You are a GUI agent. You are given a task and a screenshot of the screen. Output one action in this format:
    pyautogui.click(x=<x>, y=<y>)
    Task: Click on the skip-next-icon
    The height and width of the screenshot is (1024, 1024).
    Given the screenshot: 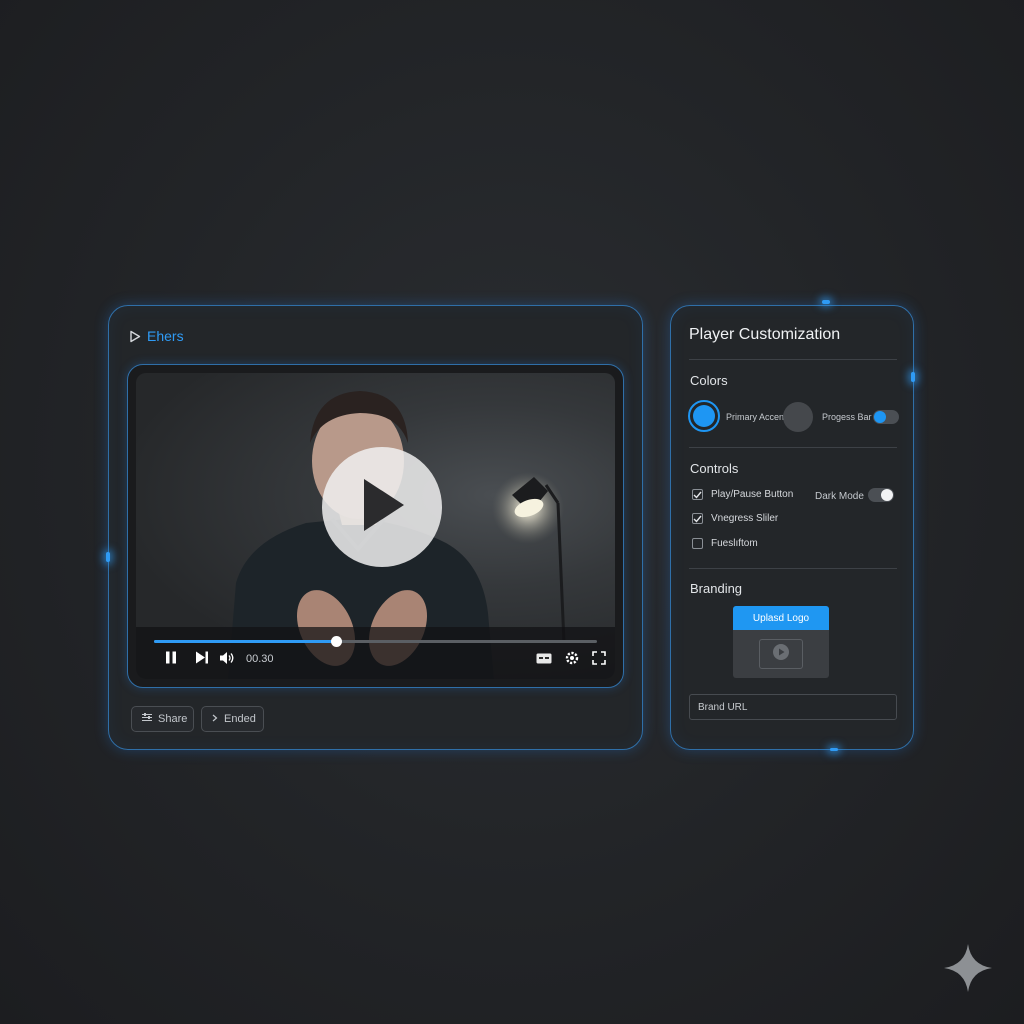 What is the action you would take?
    pyautogui.click(x=202, y=660)
    